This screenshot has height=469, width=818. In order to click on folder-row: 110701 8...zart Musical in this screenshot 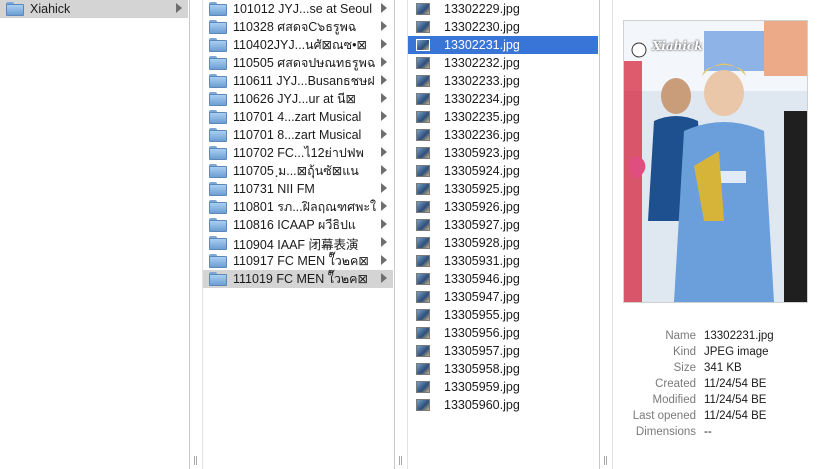, I will do `click(298, 135)`.